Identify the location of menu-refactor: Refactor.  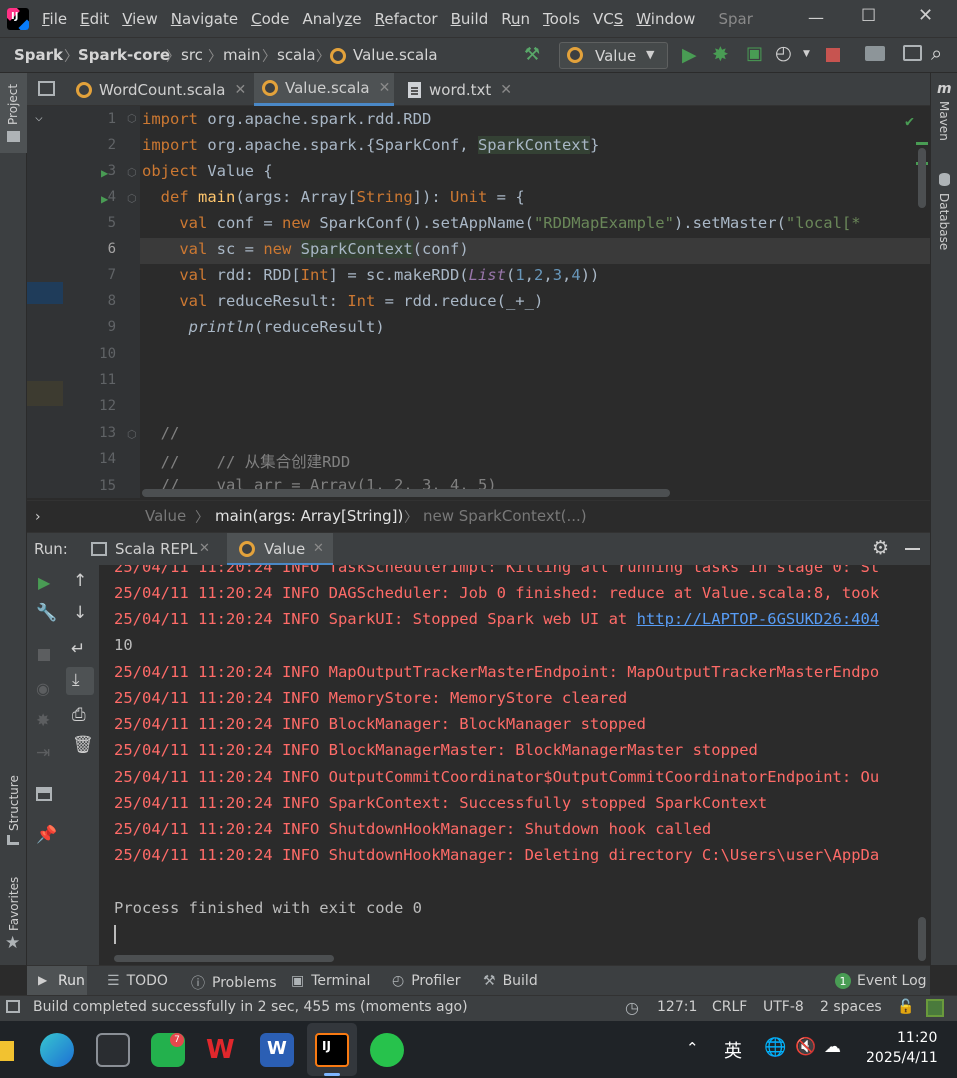
(406, 19).